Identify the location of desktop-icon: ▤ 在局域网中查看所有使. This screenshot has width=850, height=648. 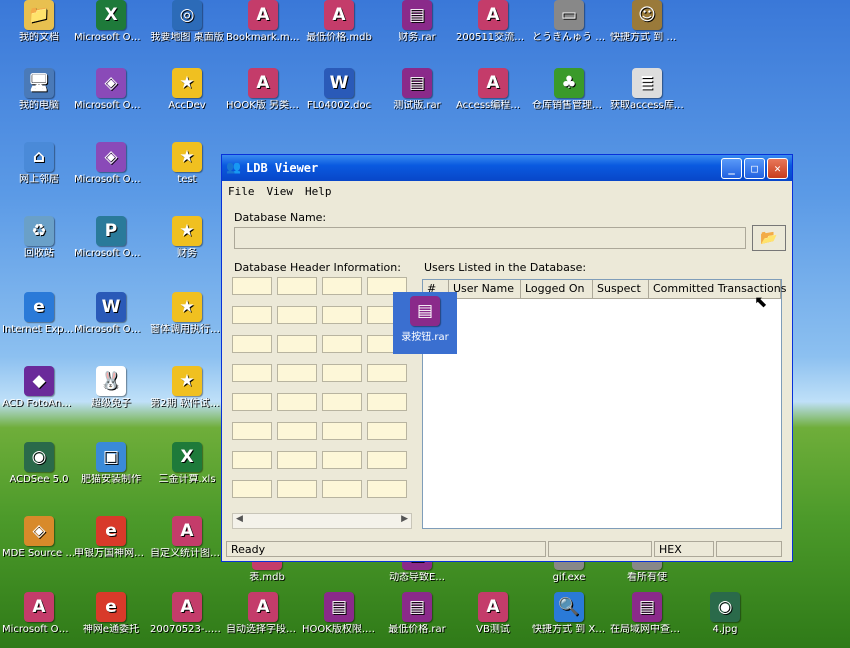
(647, 614).